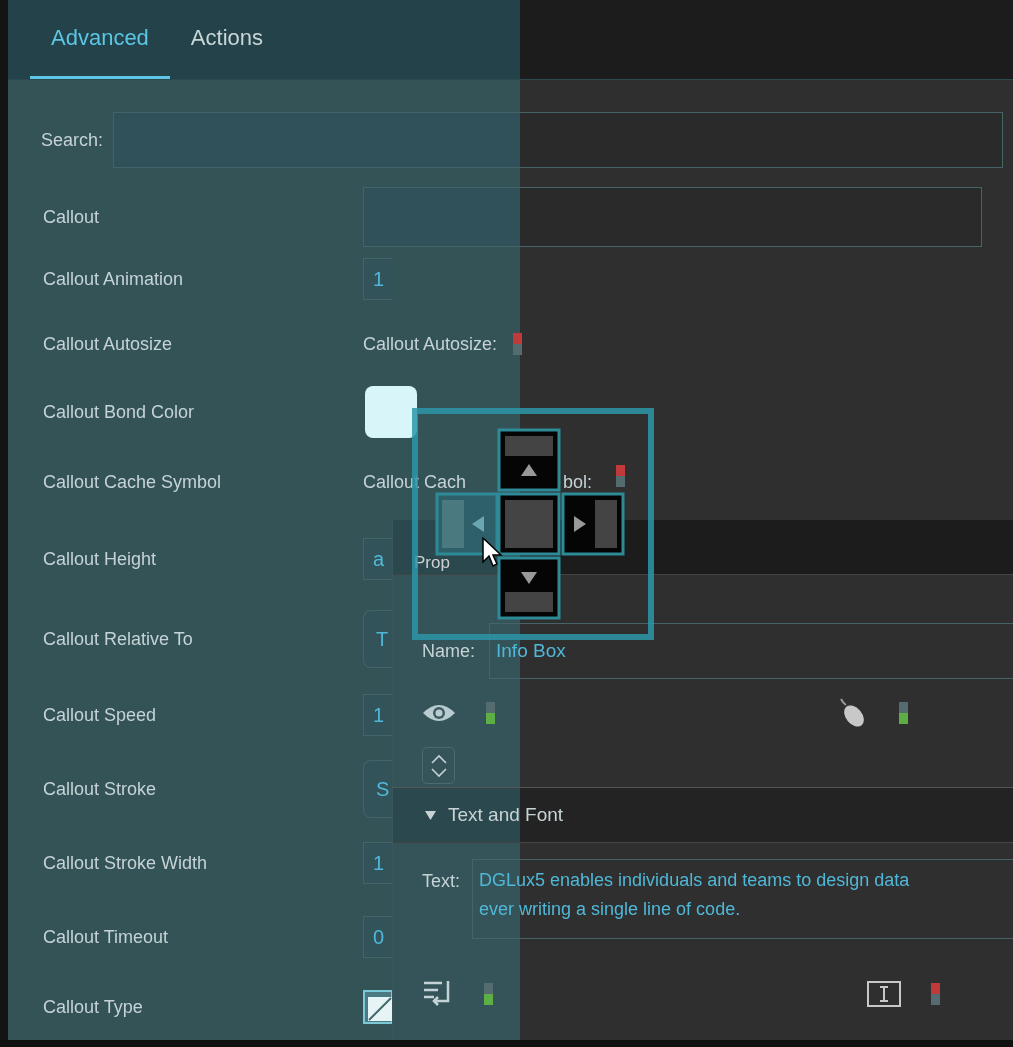 This screenshot has height=1047, width=1013. I want to click on cursor-icon, so click(493, 553).